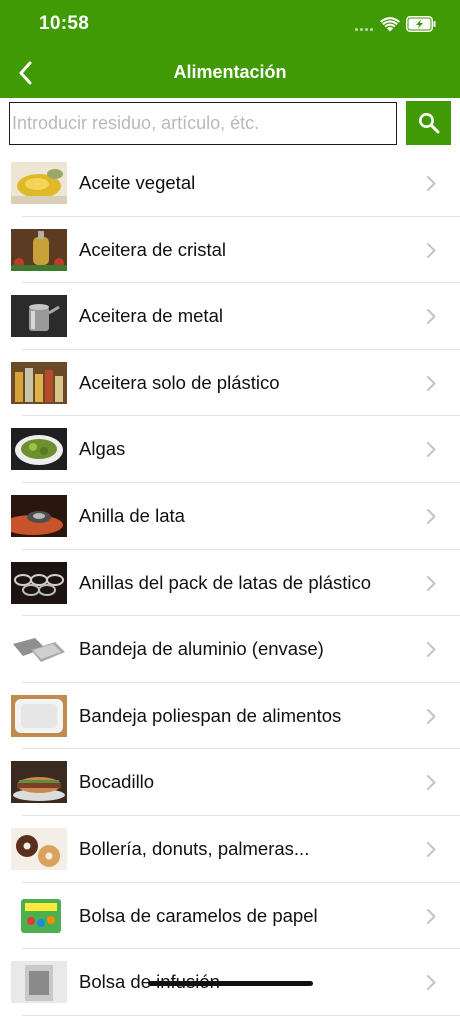 The width and height of the screenshot is (460, 1016). Describe the element at coordinates (421, 24) in the screenshot. I see `battery-charging-icon` at that location.